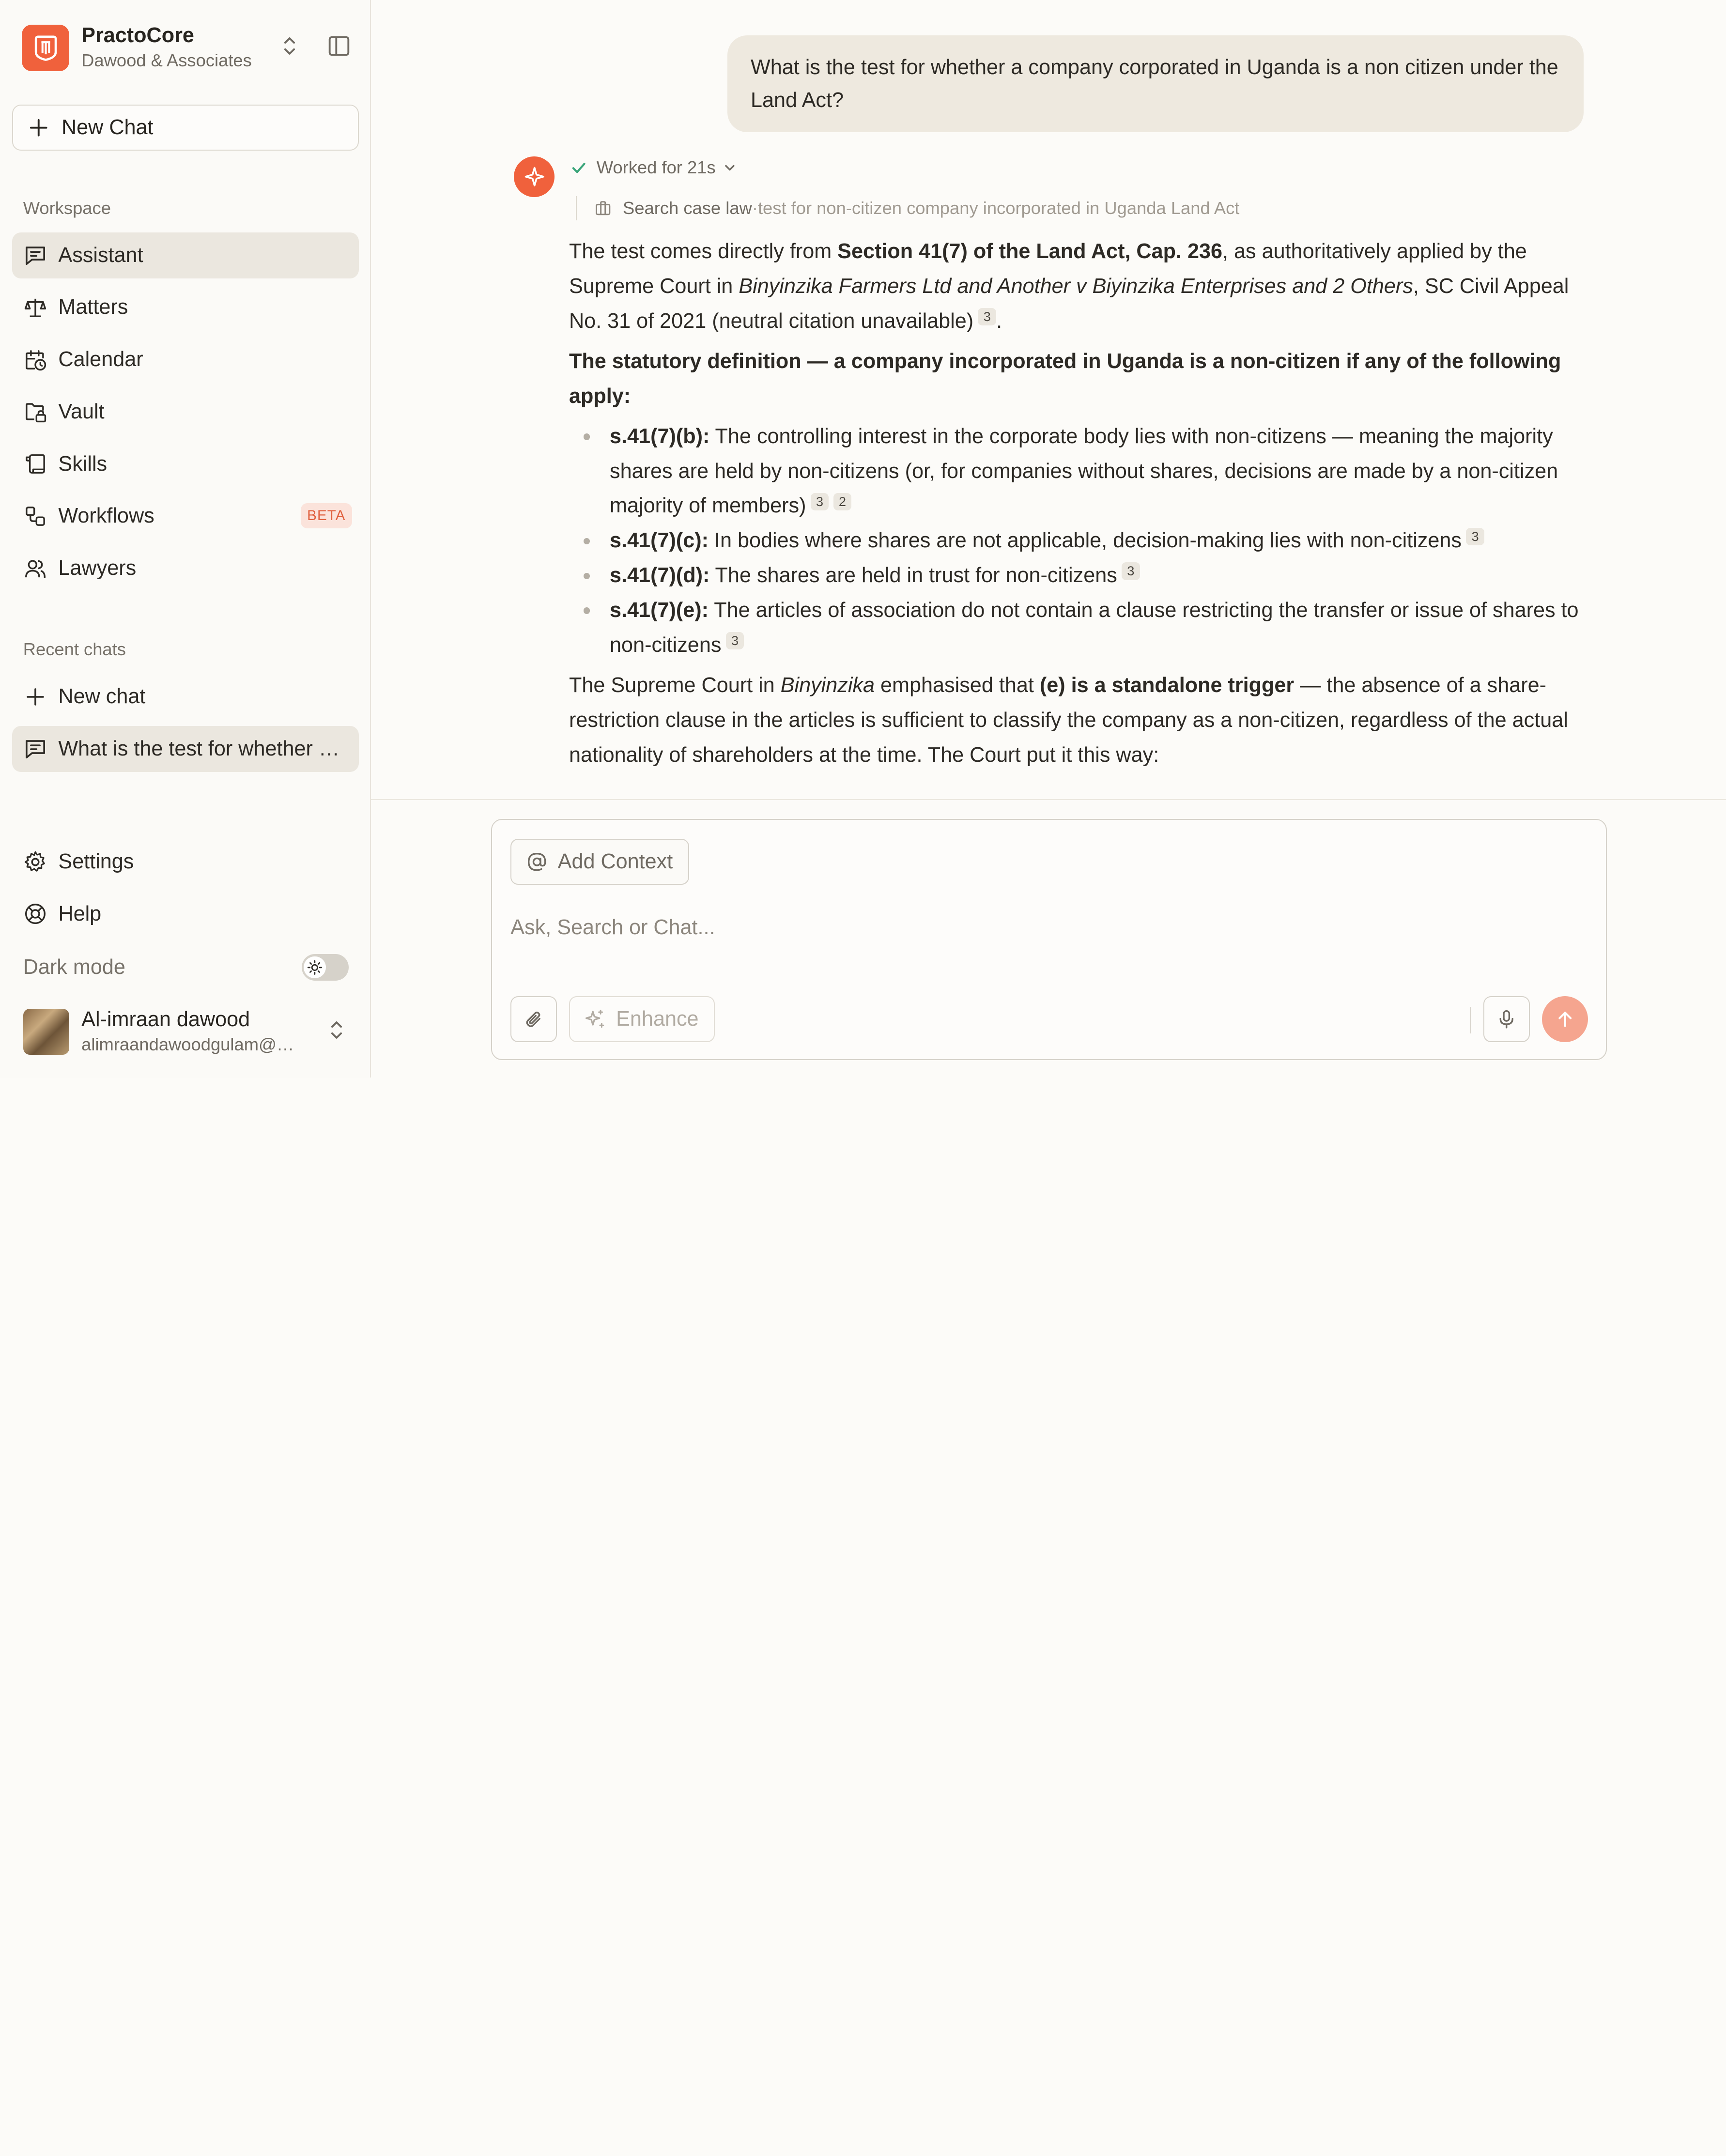 Image resolution: width=1726 pixels, height=2156 pixels. Describe the element at coordinates (1030, 251) in the screenshot. I see `answer-bold: Section 41(7) of the Land Act, Cap. 236` at that location.